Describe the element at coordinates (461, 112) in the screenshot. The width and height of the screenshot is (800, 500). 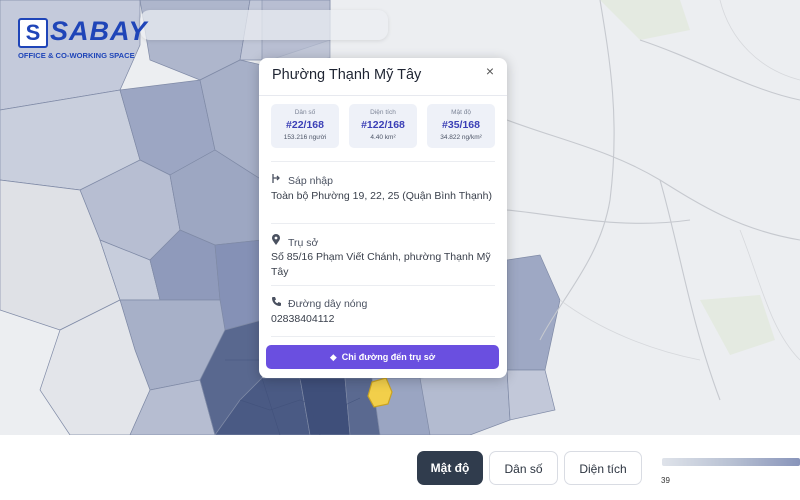
I see `stat-label: Mật độ` at that location.